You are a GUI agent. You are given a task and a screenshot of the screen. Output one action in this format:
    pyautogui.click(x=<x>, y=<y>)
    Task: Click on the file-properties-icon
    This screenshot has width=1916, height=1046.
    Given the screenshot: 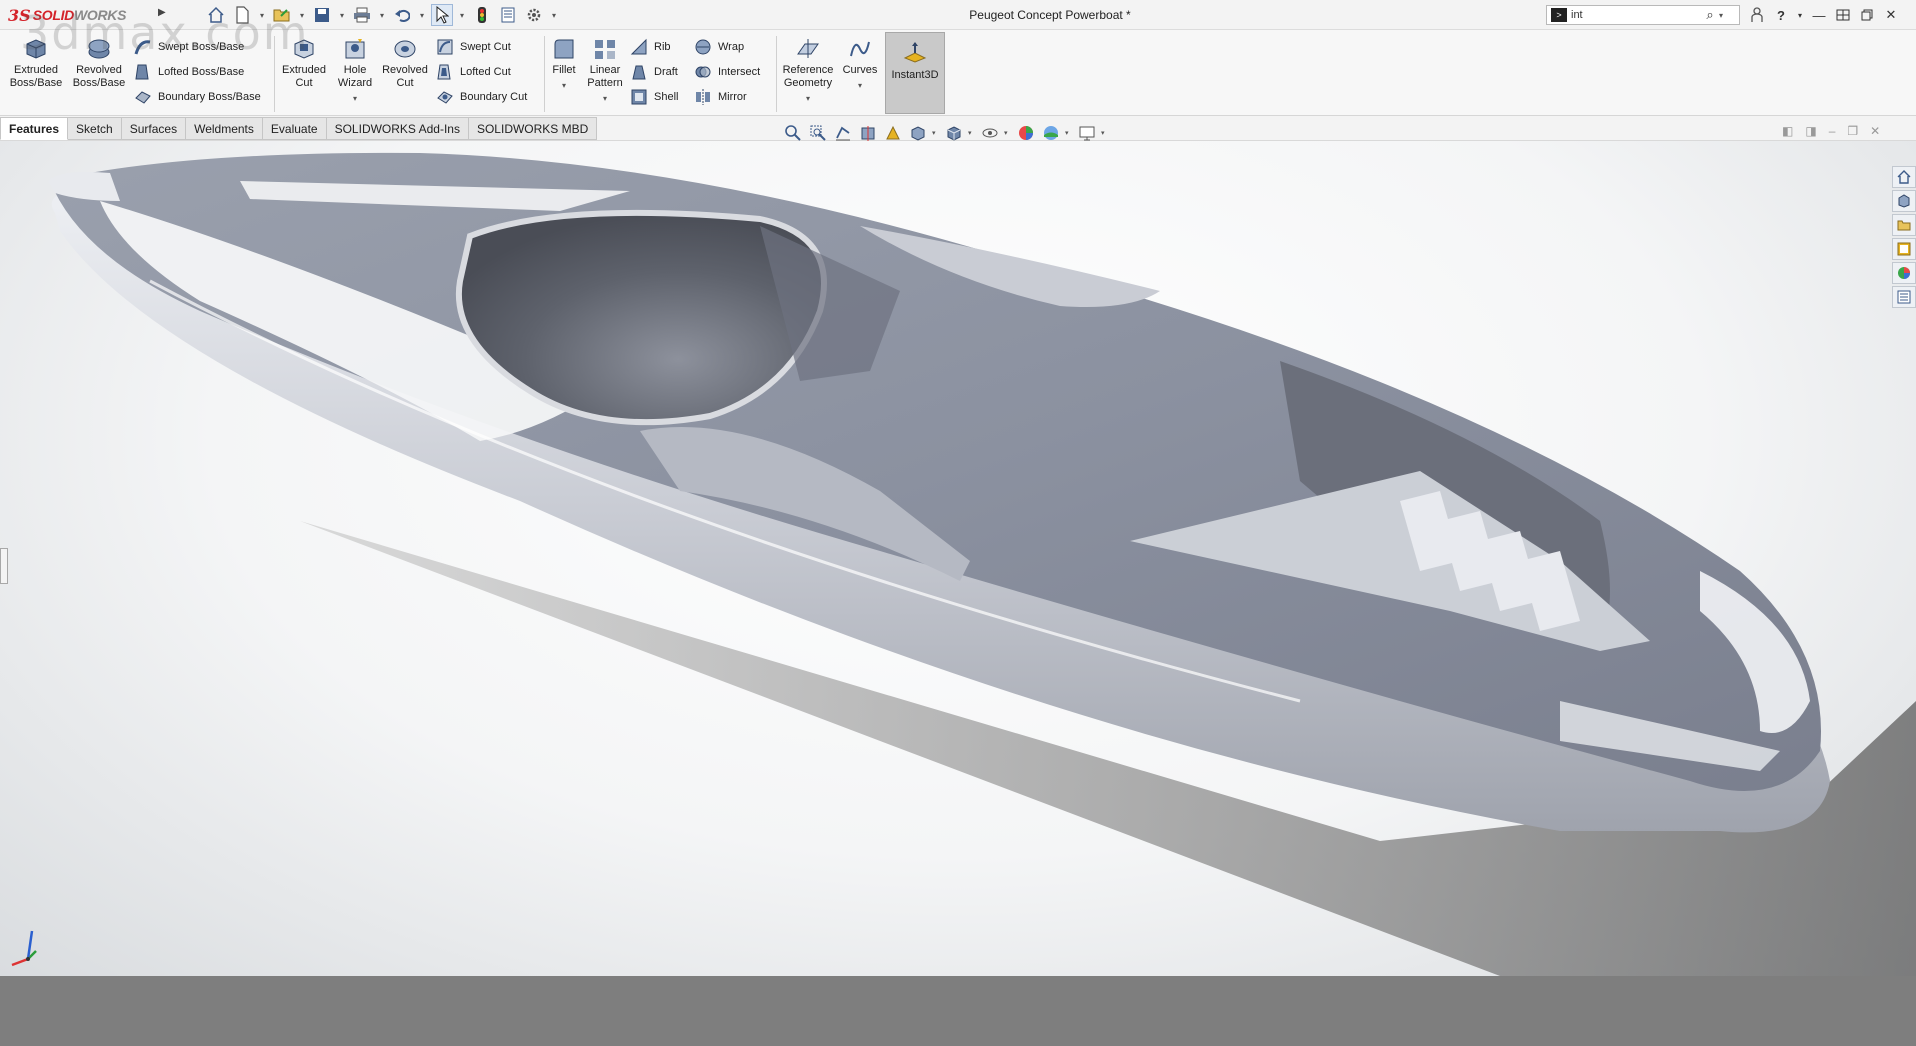 What is the action you would take?
    pyautogui.click(x=508, y=15)
    